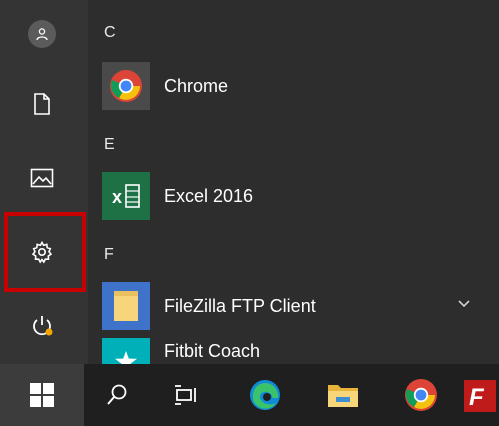 The height and width of the screenshot is (426, 499). I want to click on taskbar-edge-button, so click(265, 395).